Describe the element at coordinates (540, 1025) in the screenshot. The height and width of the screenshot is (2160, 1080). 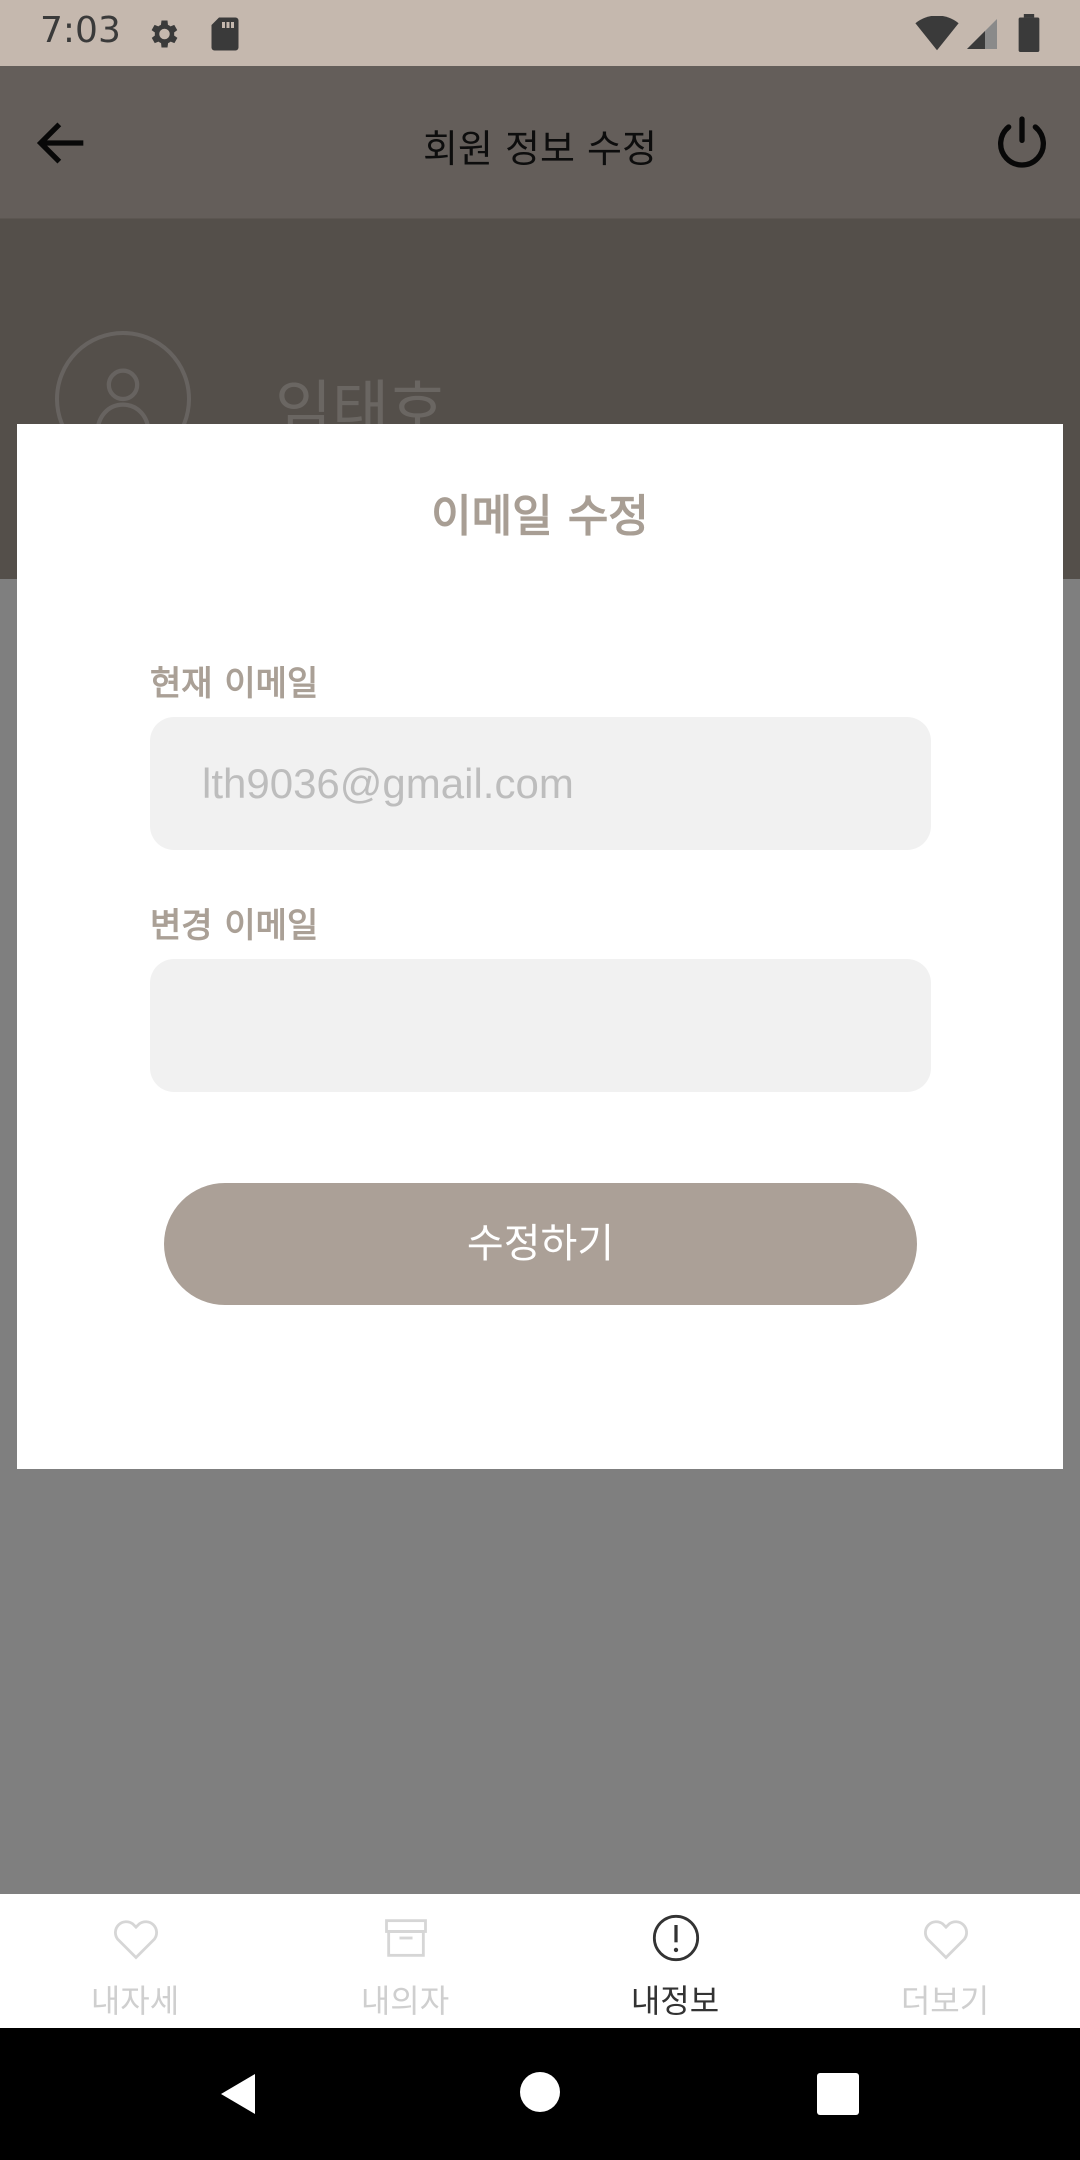
I see `new-email-field` at that location.